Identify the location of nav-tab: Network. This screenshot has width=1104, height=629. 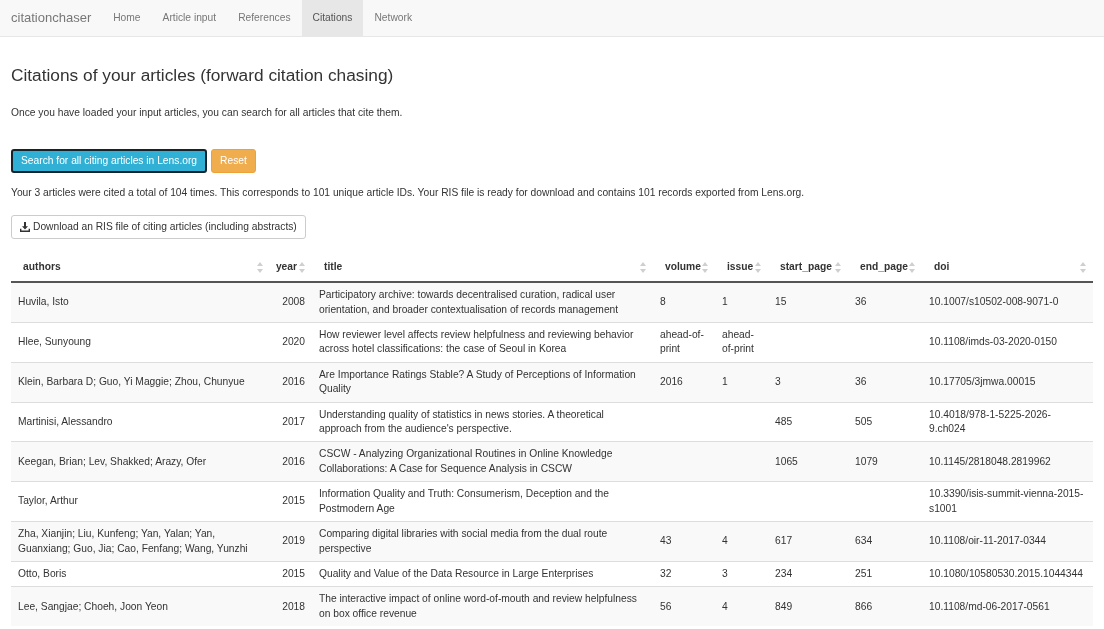
(393, 18).